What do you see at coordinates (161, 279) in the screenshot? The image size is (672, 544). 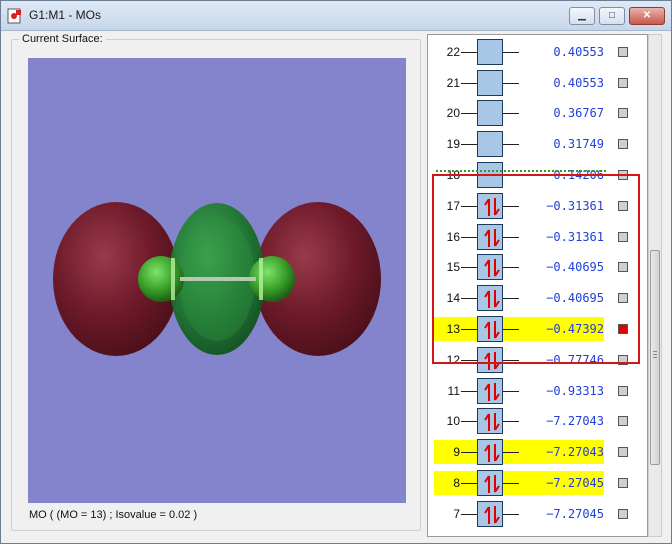 I see `left-atom` at bounding box center [161, 279].